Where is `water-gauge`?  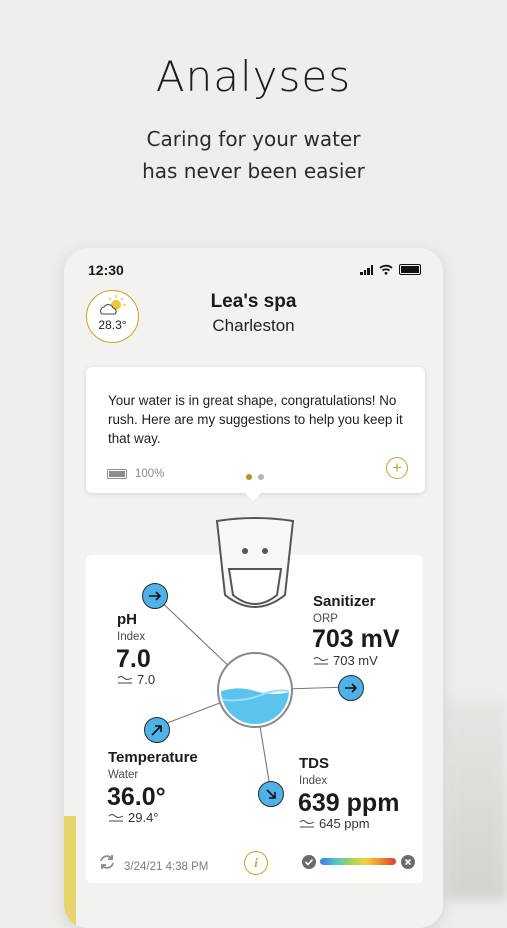 water-gauge is located at coordinates (255, 690).